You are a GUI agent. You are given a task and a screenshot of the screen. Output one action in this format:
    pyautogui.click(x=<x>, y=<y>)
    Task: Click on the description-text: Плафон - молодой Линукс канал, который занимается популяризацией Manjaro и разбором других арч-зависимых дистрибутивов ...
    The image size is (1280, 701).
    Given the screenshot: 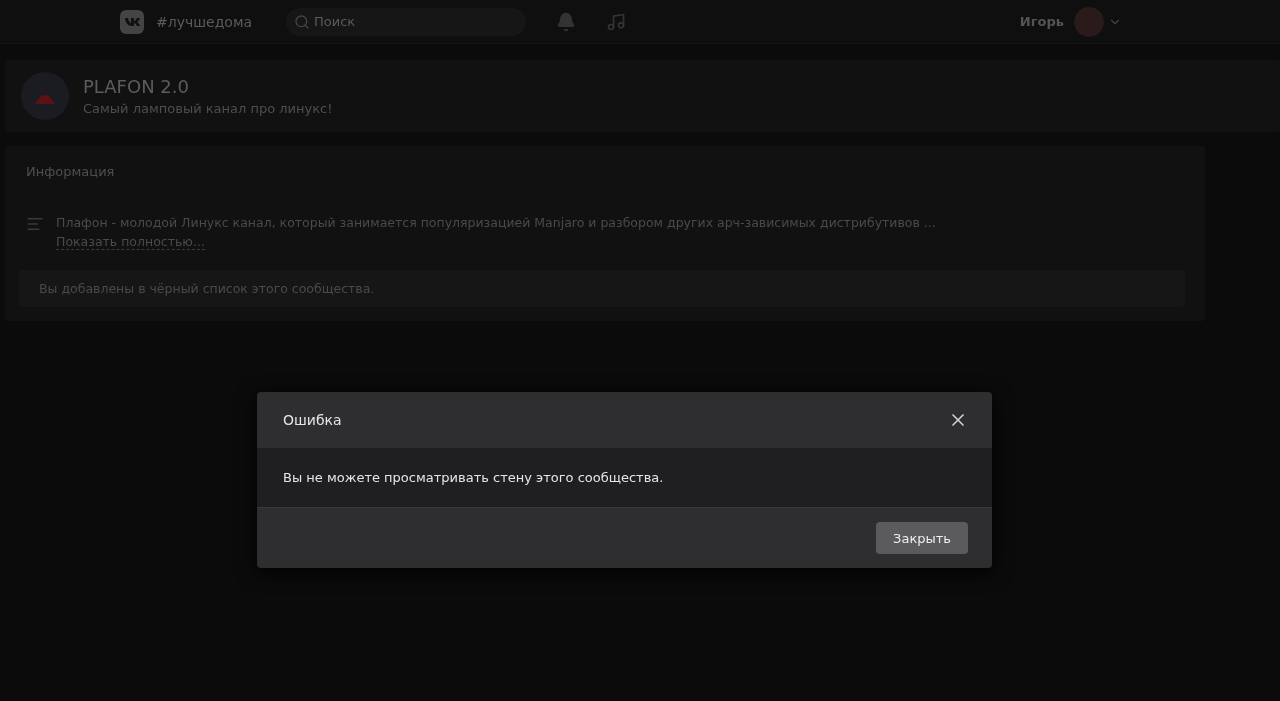 What is the action you would take?
    pyautogui.click(x=496, y=222)
    